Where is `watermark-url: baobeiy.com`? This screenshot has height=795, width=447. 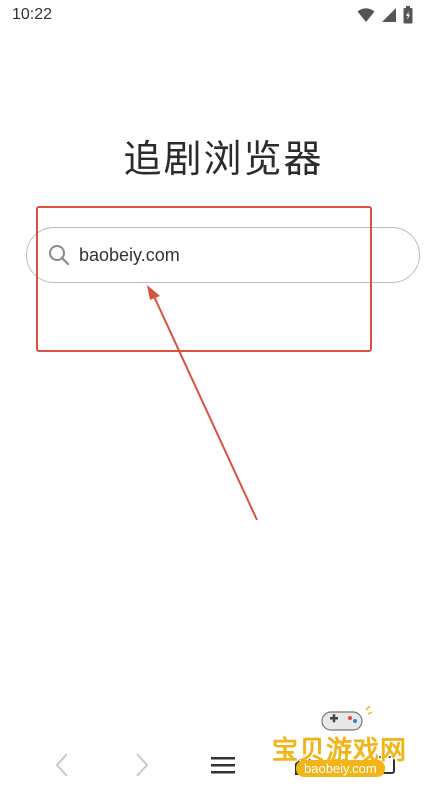 watermark-url: baobeiy.com is located at coordinates (340, 768).